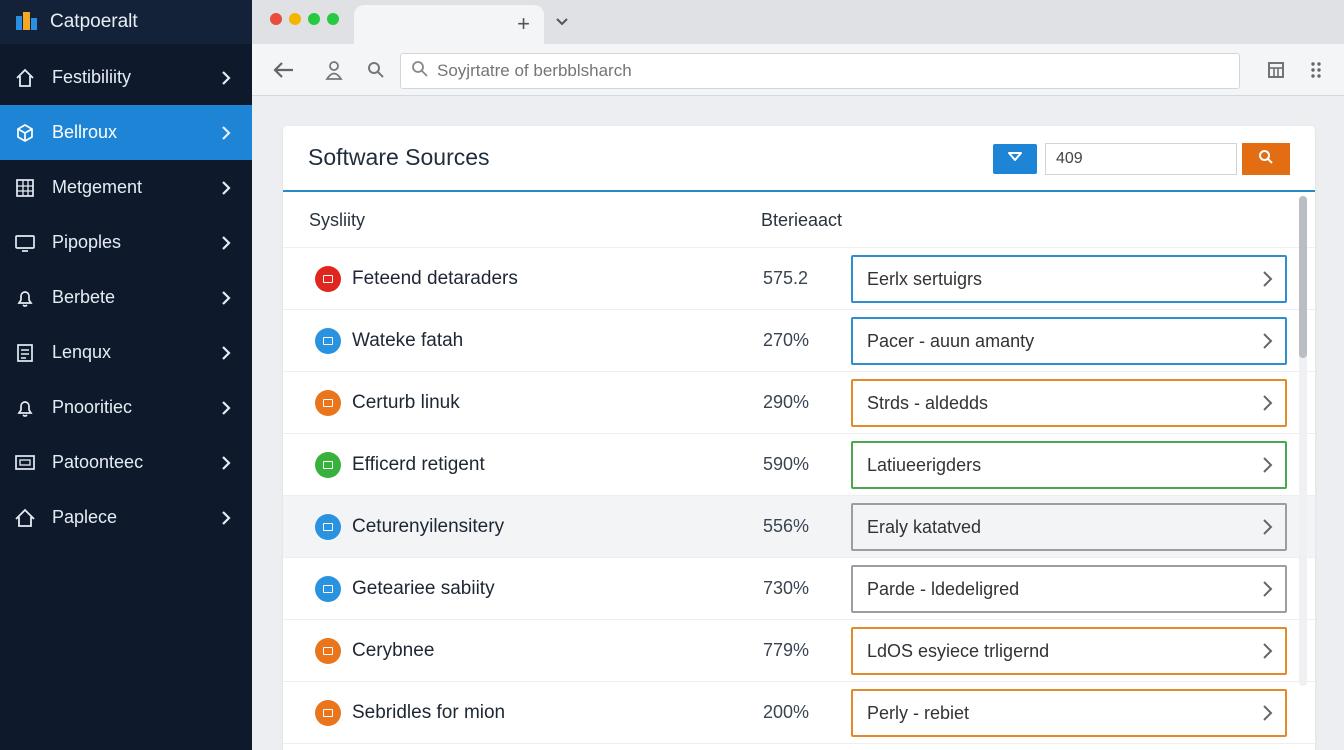 This screenshot has width=1344, height=750. What do you see at coordinates (126, 407) in the screenshot?
I see `sidebar-item: Pnooritiec` at bounding box center [126, 407].